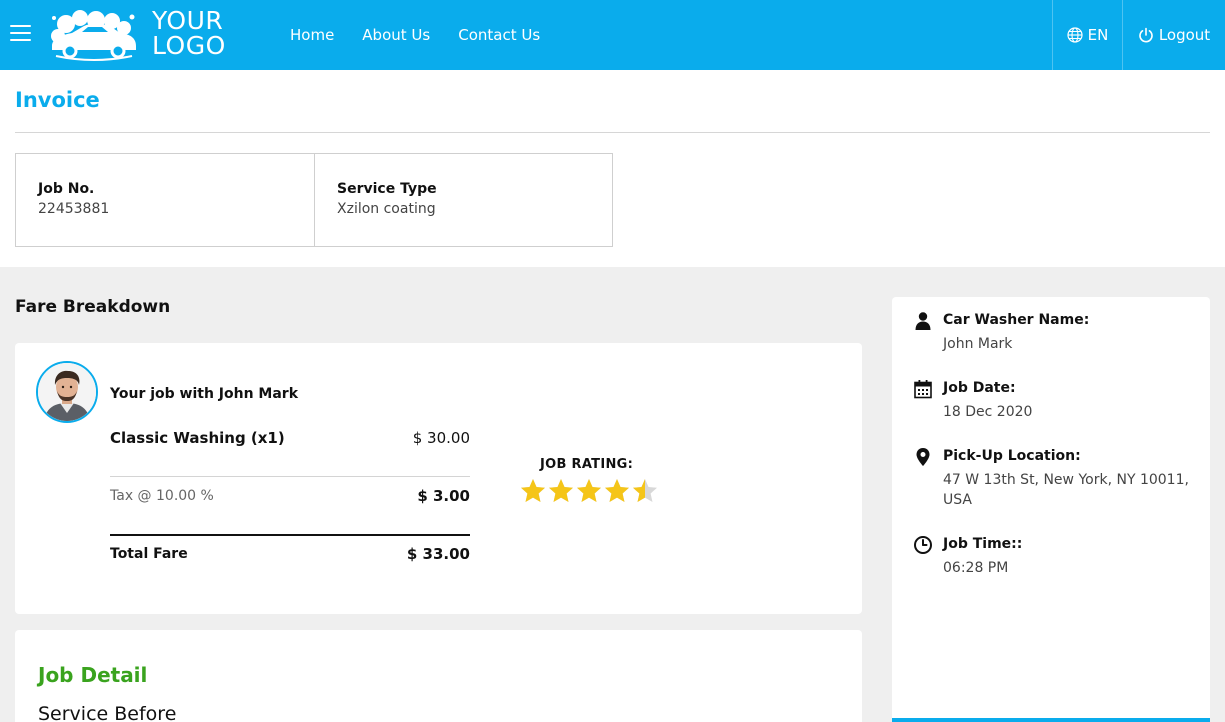  Describe the element at coordinates (1066, 490) in the screenshot. I see `pickup-location-value: 47 W 13th St, New York, NY 10011, USA` at that location.